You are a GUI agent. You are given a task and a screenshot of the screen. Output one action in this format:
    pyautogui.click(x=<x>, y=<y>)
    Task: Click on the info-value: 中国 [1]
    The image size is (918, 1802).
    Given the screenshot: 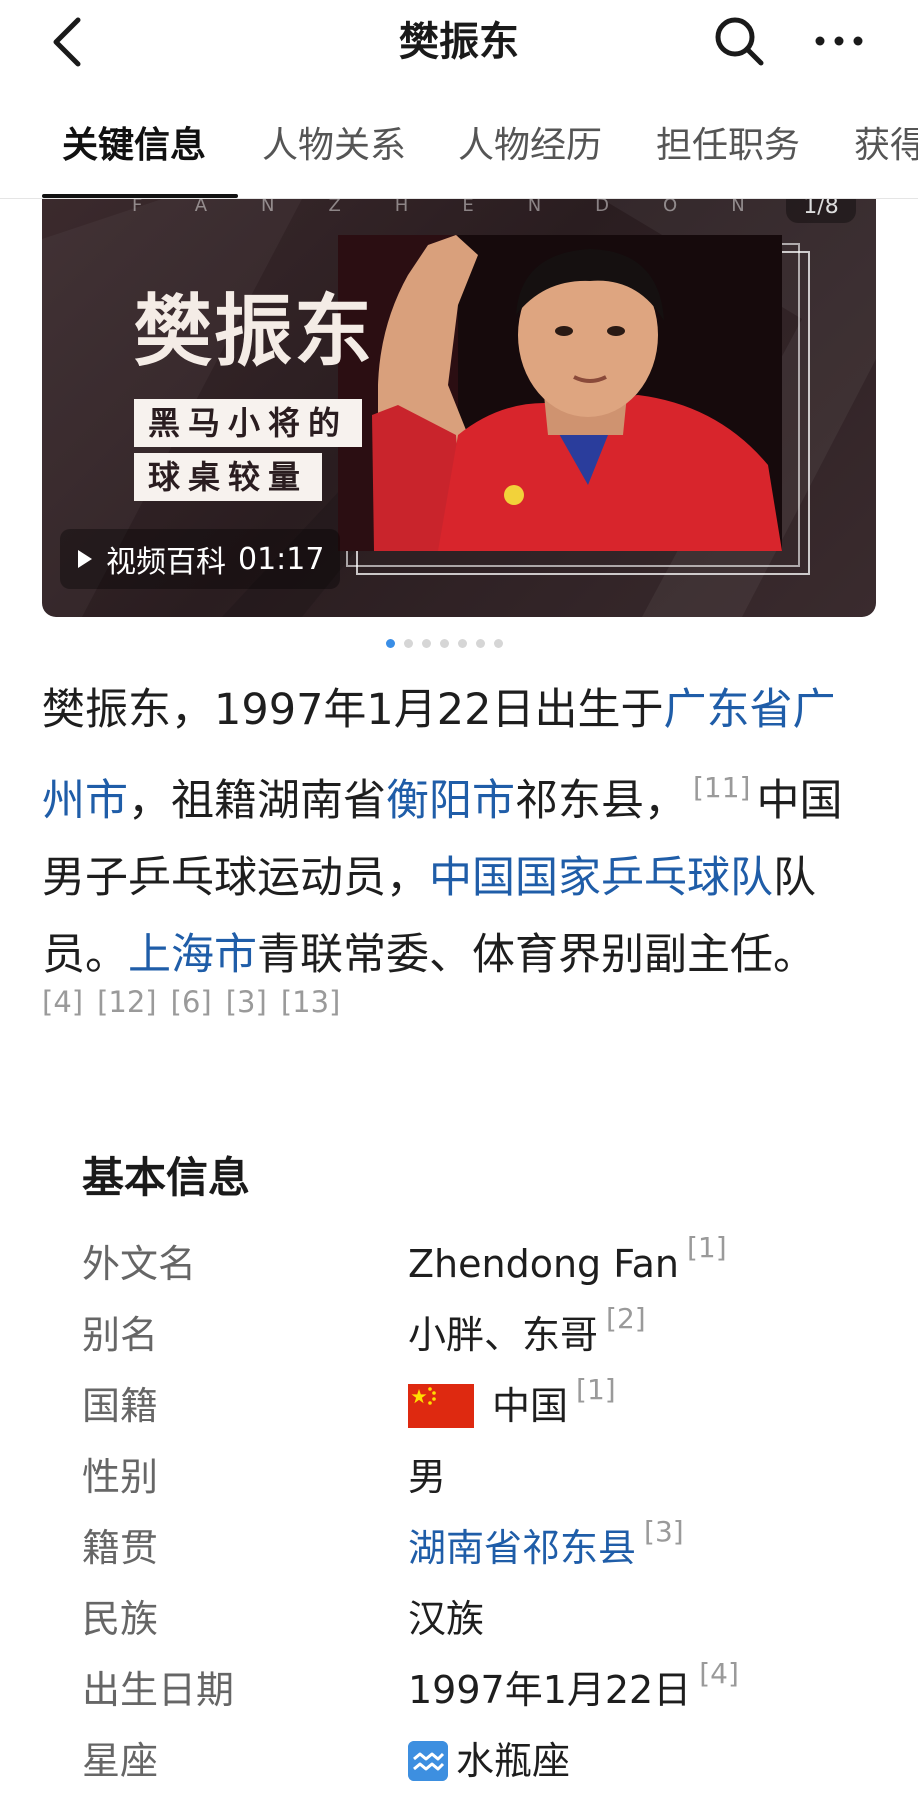 What is the action you would take?
    pyautogui.click(x=515, y=1404)
    